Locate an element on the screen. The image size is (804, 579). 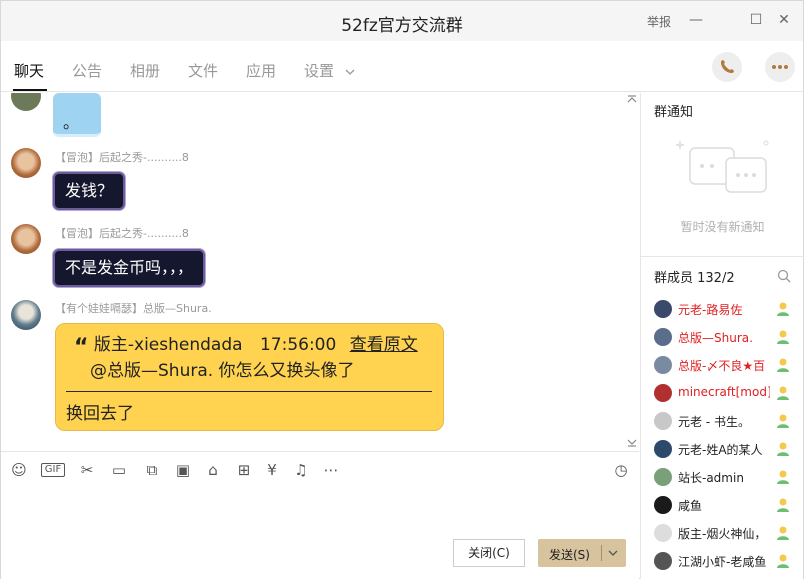
member-row: 元老 - 书生。 is located at coordinates (722, 421).